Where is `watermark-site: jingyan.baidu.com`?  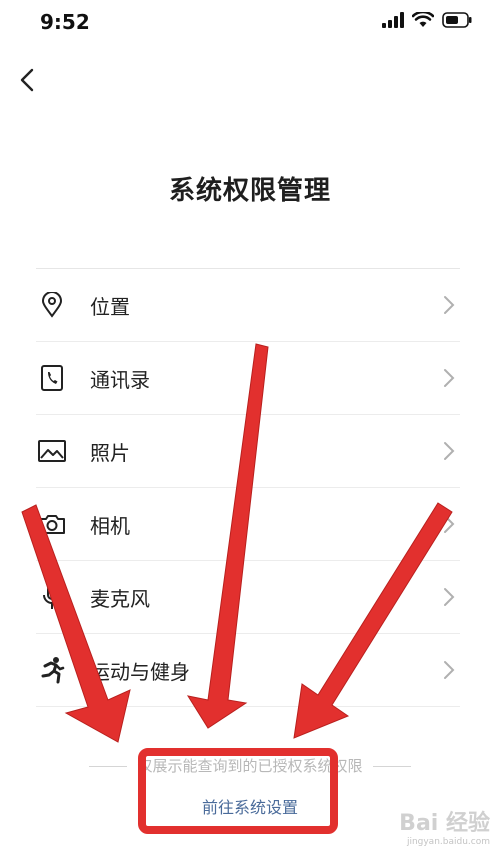 watermark-site: jingyan.baidu.com is located at coordinates (448, 842).